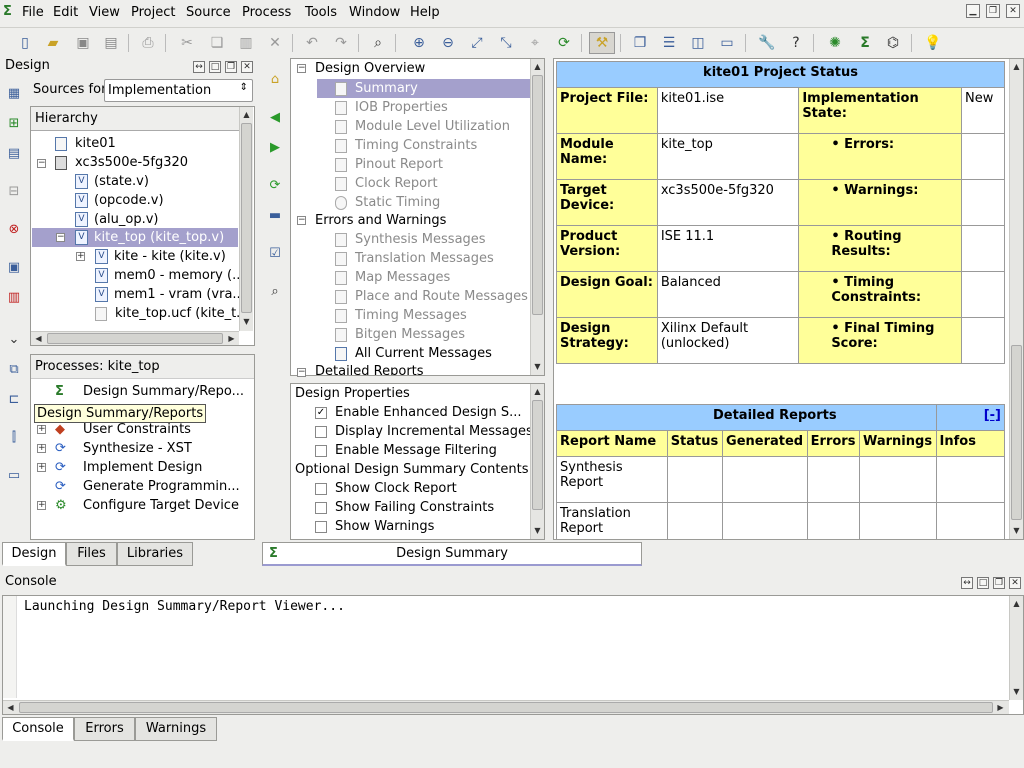  What do you see at coordinates (91, 554) in the screenshot?
I see `tab-files: Files` at bounding box center [91, 554].